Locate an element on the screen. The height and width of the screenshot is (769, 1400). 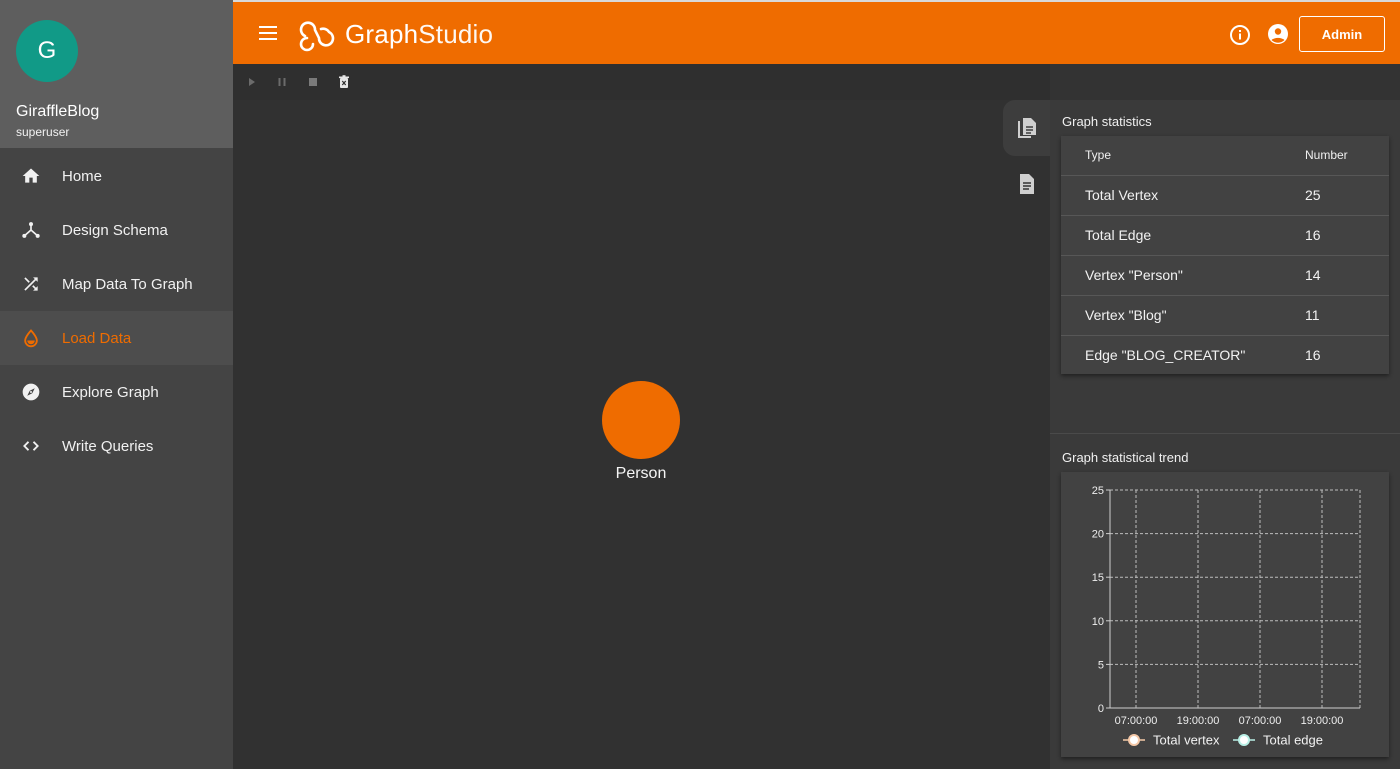
sidebar-item-write-queries: Write Queries is located at coordinates (116, 446).